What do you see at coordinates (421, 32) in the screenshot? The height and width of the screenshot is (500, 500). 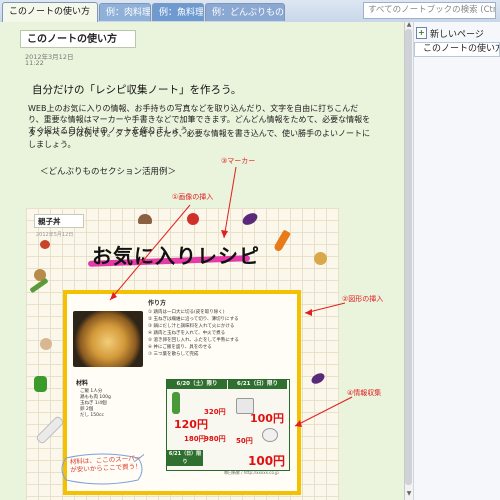 I see `new-page-icon` at bounding box center [421, 32].